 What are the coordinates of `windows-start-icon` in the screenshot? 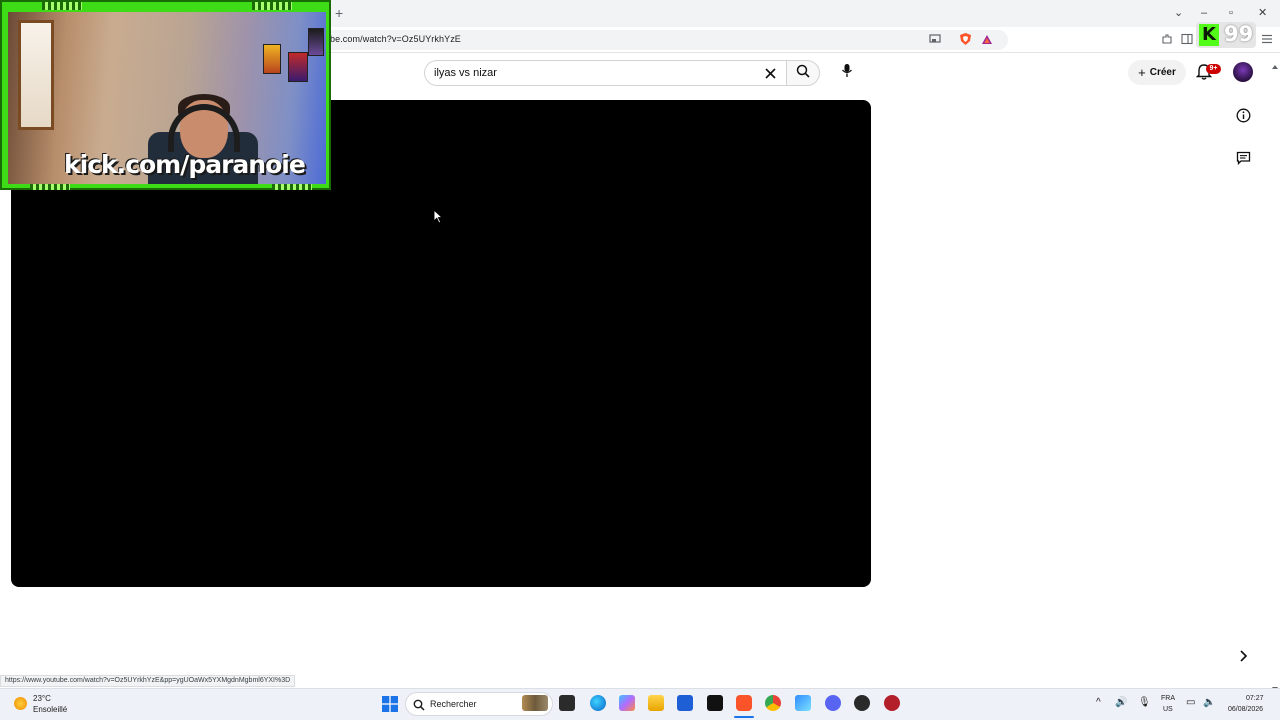 It's located at (390, 704).